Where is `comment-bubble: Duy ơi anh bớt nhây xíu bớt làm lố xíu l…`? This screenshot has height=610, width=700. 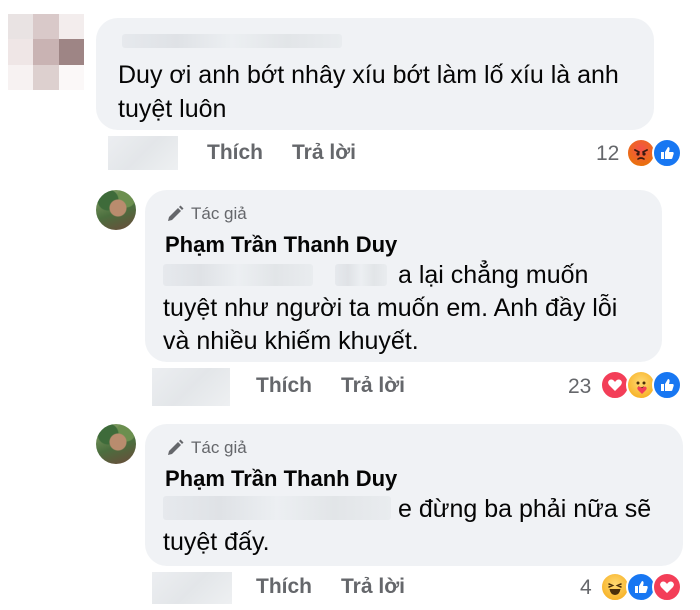 comment-bubble: Duy ơi anh bớt nhây xíu bớt làm lố xíu l… is located at coordinates (375, 74).